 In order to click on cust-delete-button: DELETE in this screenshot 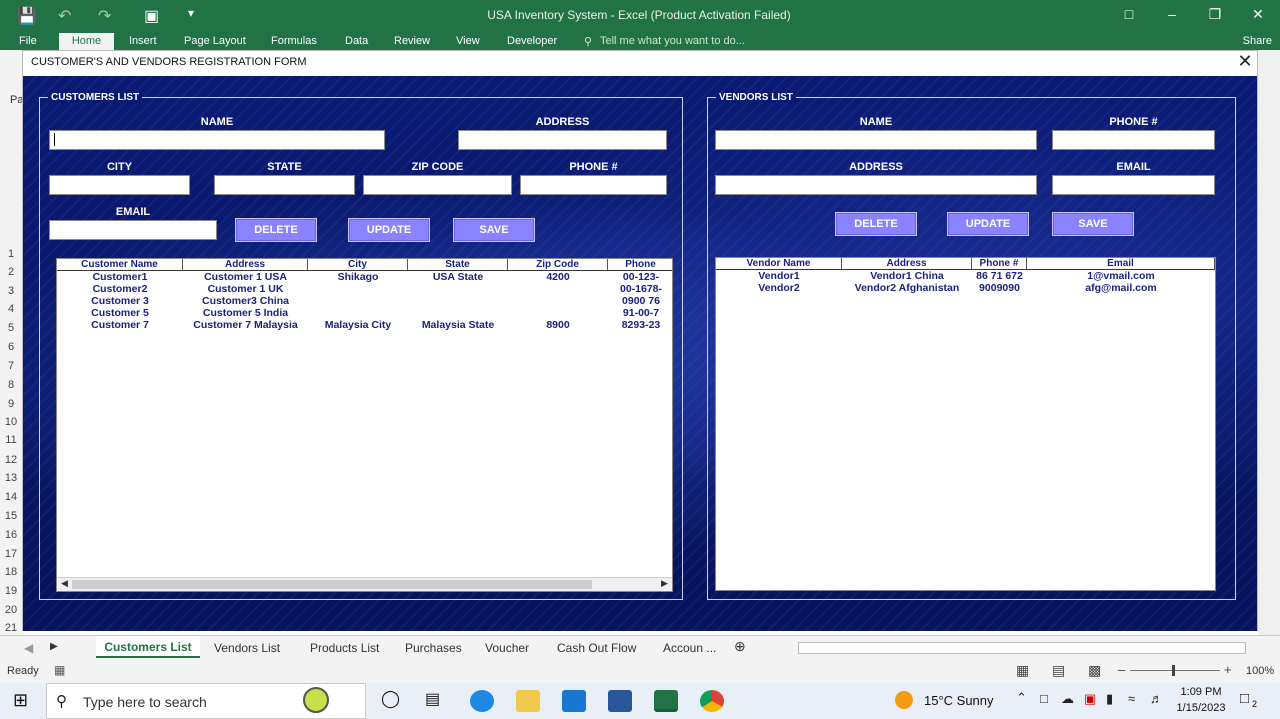, I will do `click(276, 230)`.